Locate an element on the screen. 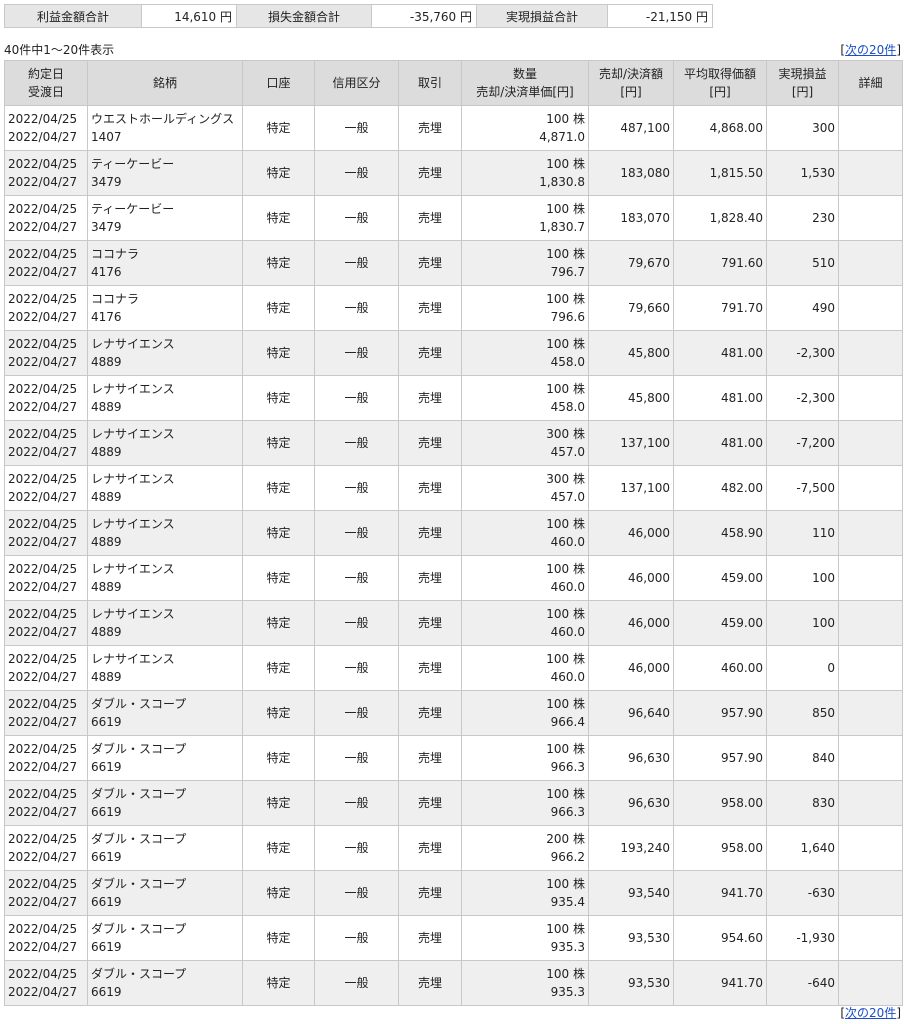  next-page-link-bottom: 次の20件 is located at coordinates (870, 1013).